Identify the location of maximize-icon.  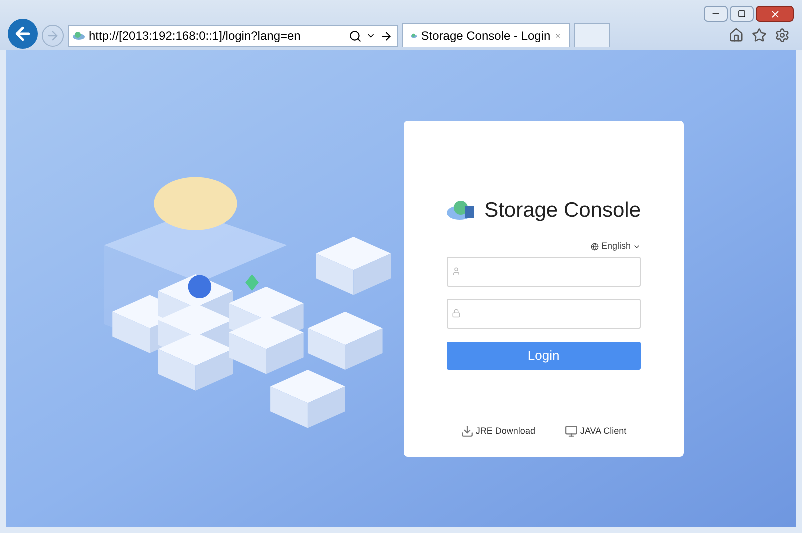
(742, 14).